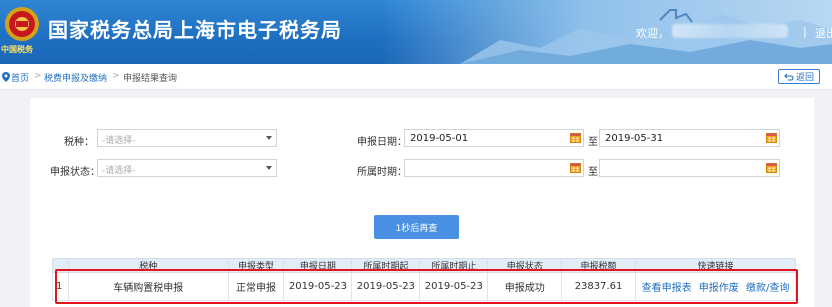 The image size is (832, 307). Describe the element at coordinates (150, 79) in the screenshot. I see `breadcrumb-current: 申报结果查询` at that location.